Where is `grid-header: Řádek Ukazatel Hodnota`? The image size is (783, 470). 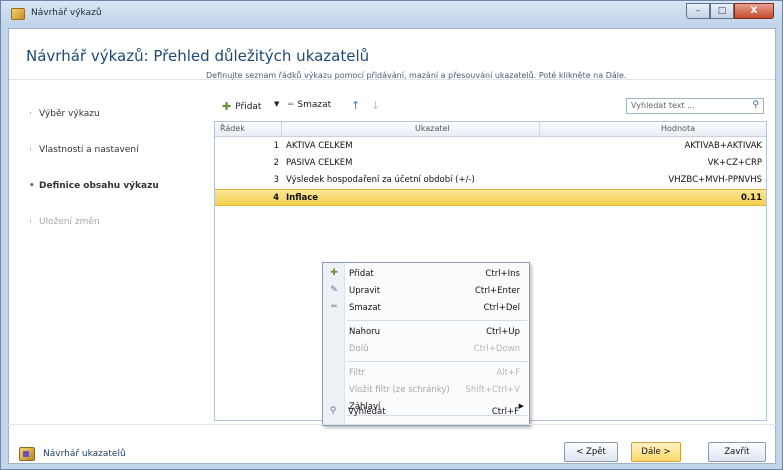 grid-header: Řádek Ukazatel Hodnota is located at coordinates (490, 129).